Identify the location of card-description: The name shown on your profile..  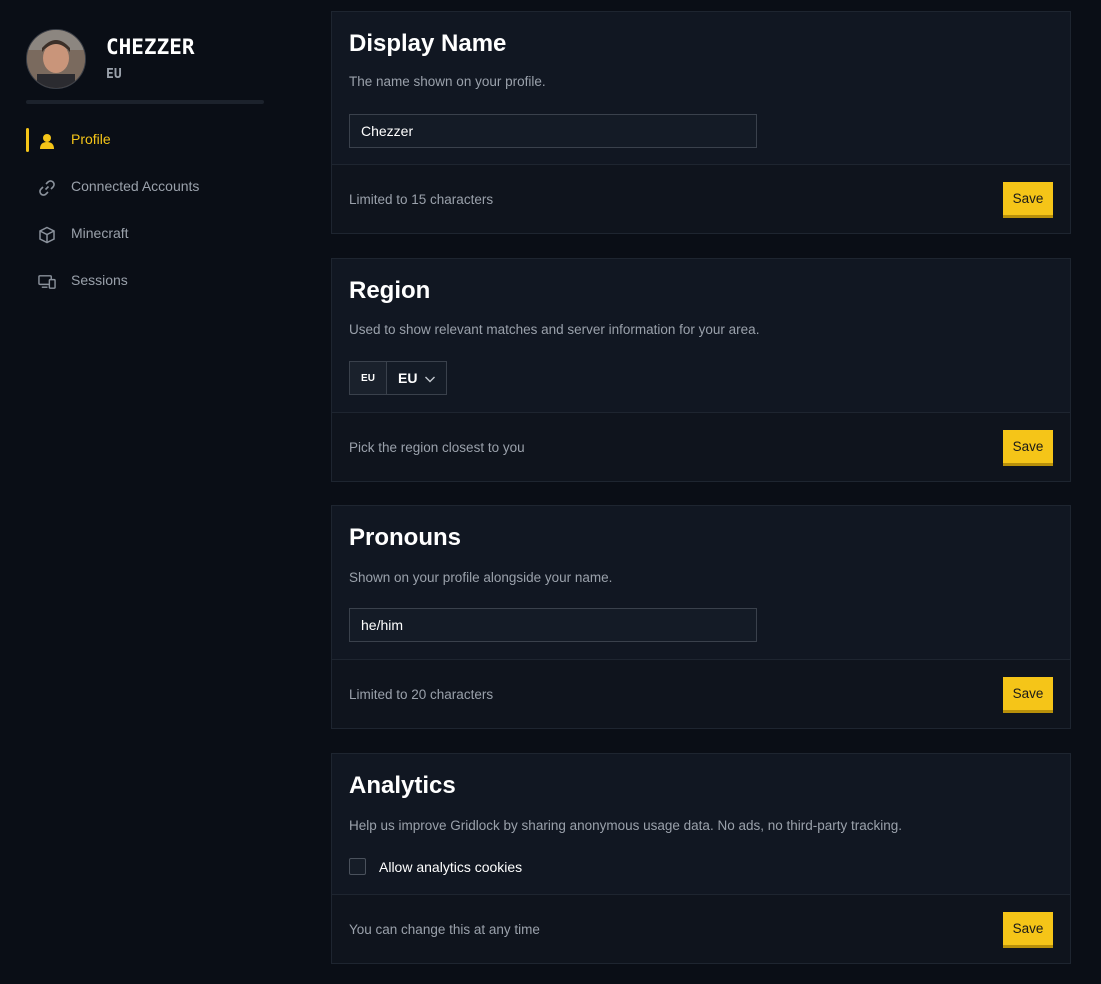
(447, 81).